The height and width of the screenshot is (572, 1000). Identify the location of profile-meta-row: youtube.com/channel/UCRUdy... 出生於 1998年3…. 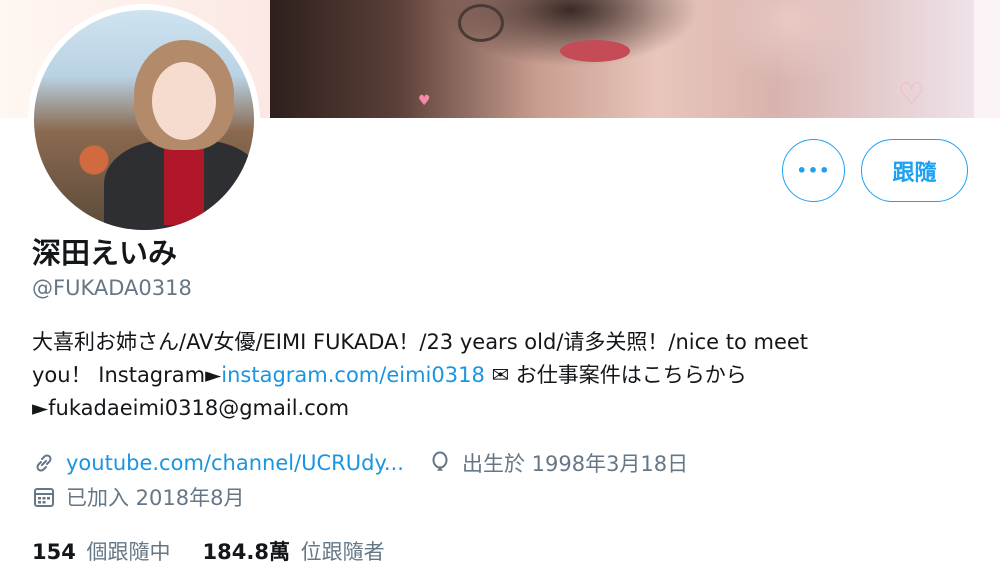
(360, 463).